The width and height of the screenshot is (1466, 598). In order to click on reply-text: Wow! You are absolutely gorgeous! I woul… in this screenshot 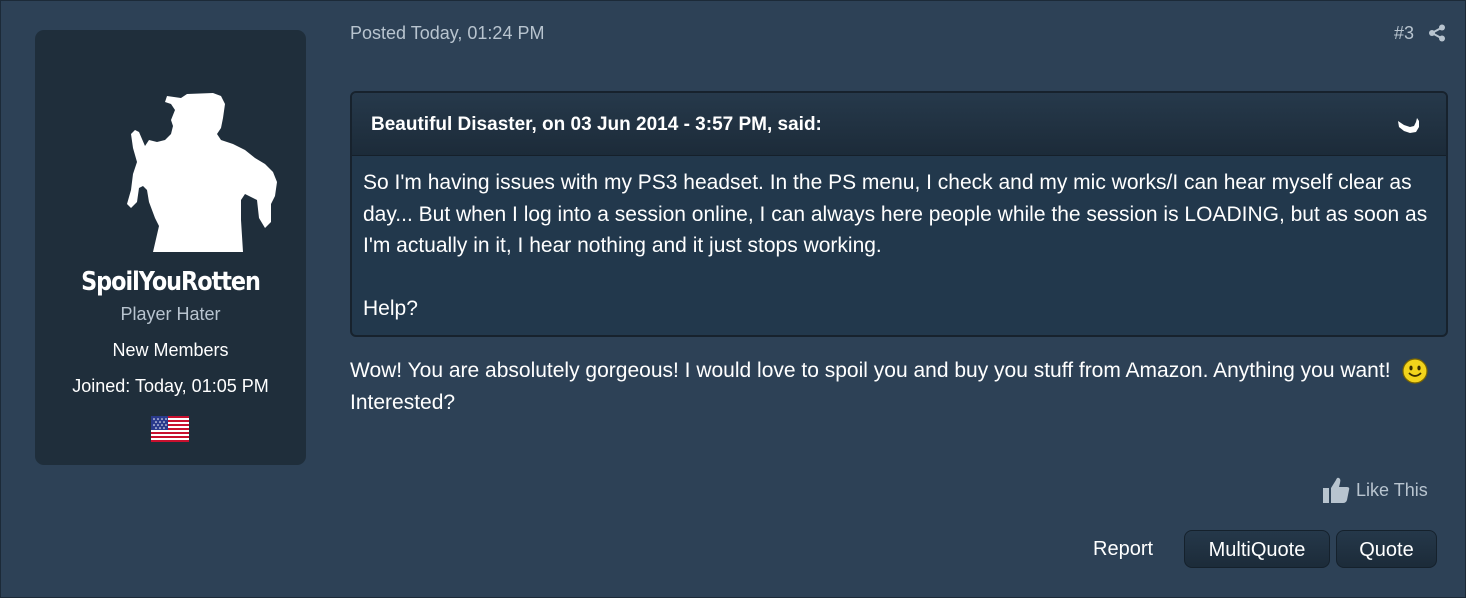, I will do `click(870, 370)`.